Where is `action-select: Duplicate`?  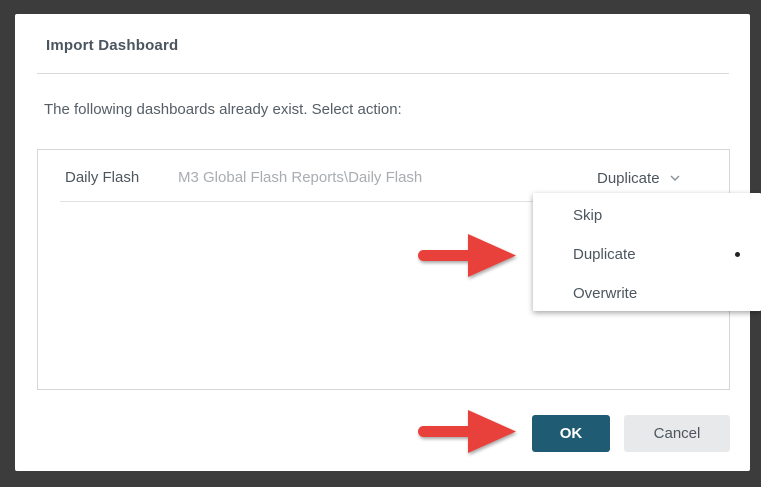 action-select: Duplicate is located at coordinates (639, 178).